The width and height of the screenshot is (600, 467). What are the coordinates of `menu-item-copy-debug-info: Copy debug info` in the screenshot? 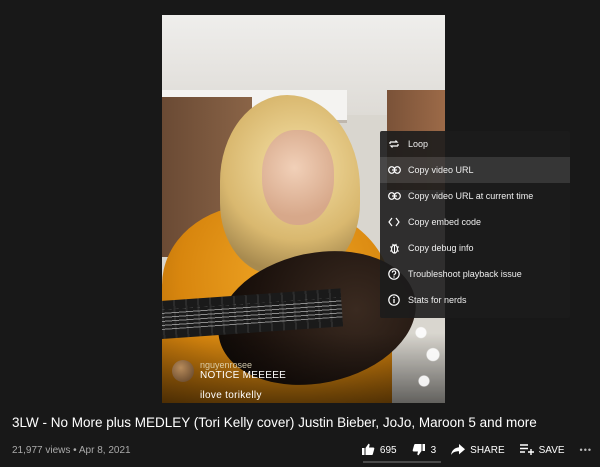 It's located at (475, 248).